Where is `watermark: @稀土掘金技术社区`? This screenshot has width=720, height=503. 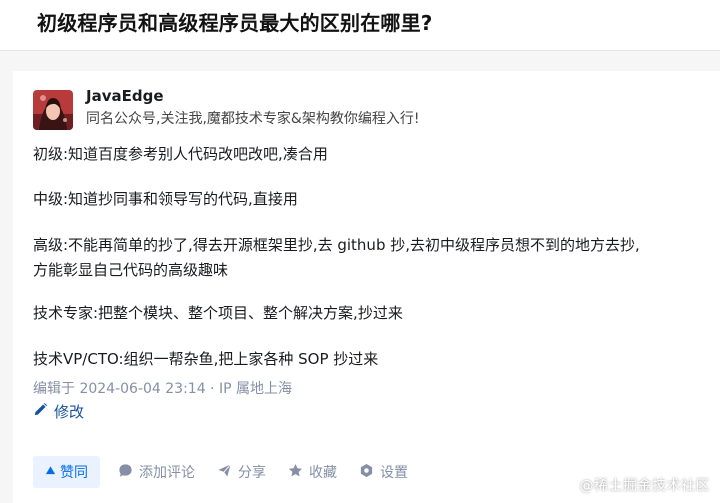 watermark: @稀土掘金技术社区 is located at coordinates (644, 486).